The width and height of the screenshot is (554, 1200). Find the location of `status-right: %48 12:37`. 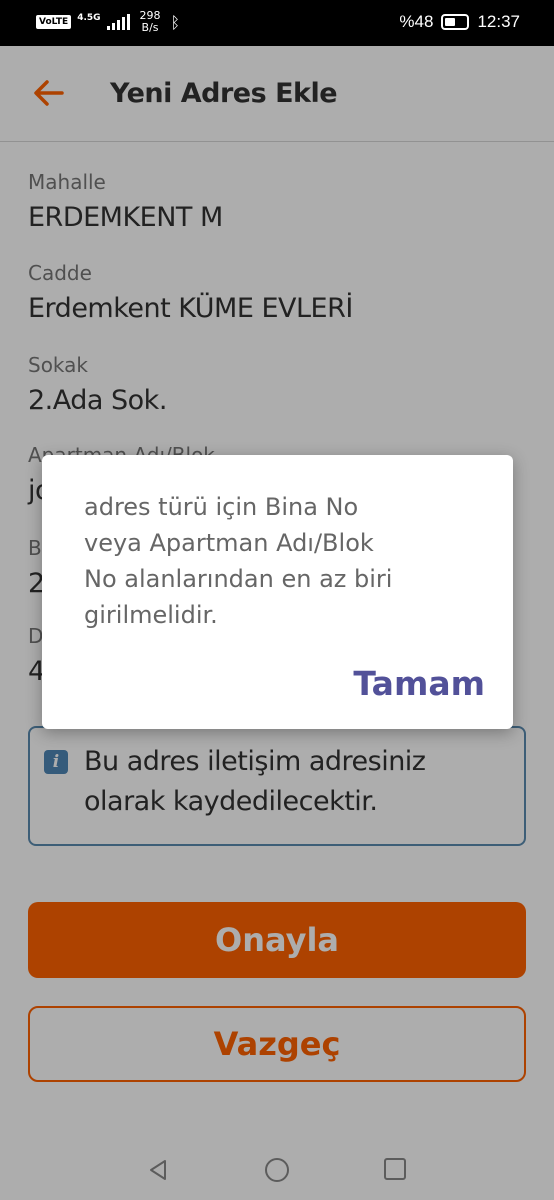

status-right: %48 12:37 is located at coordinates (459, 22).